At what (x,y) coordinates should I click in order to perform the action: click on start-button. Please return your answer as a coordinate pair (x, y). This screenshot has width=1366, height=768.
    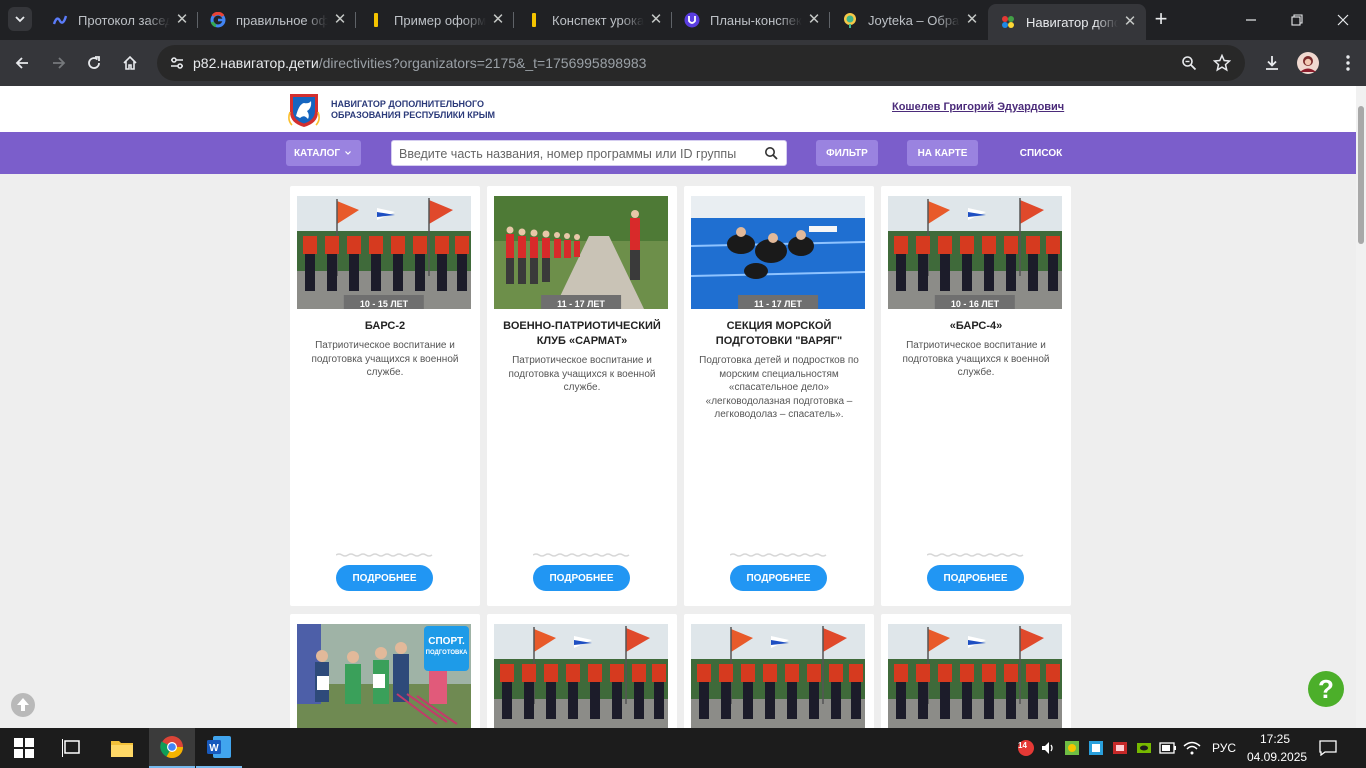
    Looking at the image, I should click on (24, 748).